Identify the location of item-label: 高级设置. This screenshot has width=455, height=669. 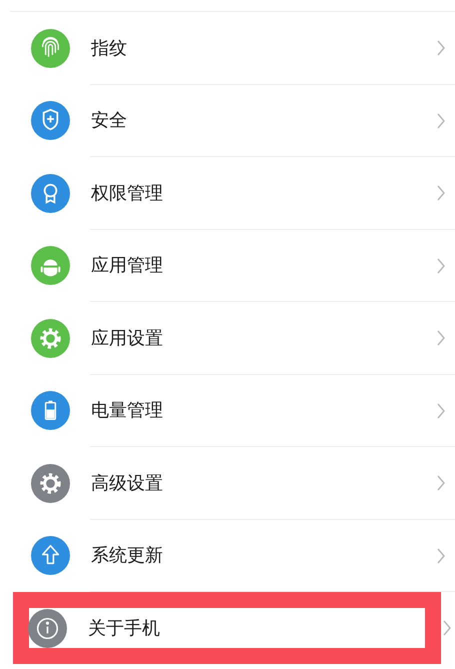
(127, 484).